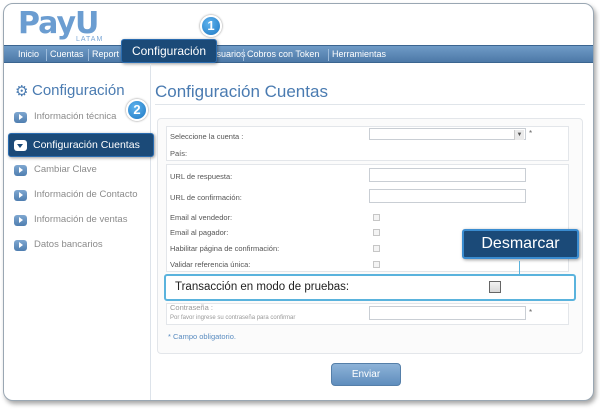  Describe the element at coordinates (447, 313) in the screenshot. I see `password-field` at that location.